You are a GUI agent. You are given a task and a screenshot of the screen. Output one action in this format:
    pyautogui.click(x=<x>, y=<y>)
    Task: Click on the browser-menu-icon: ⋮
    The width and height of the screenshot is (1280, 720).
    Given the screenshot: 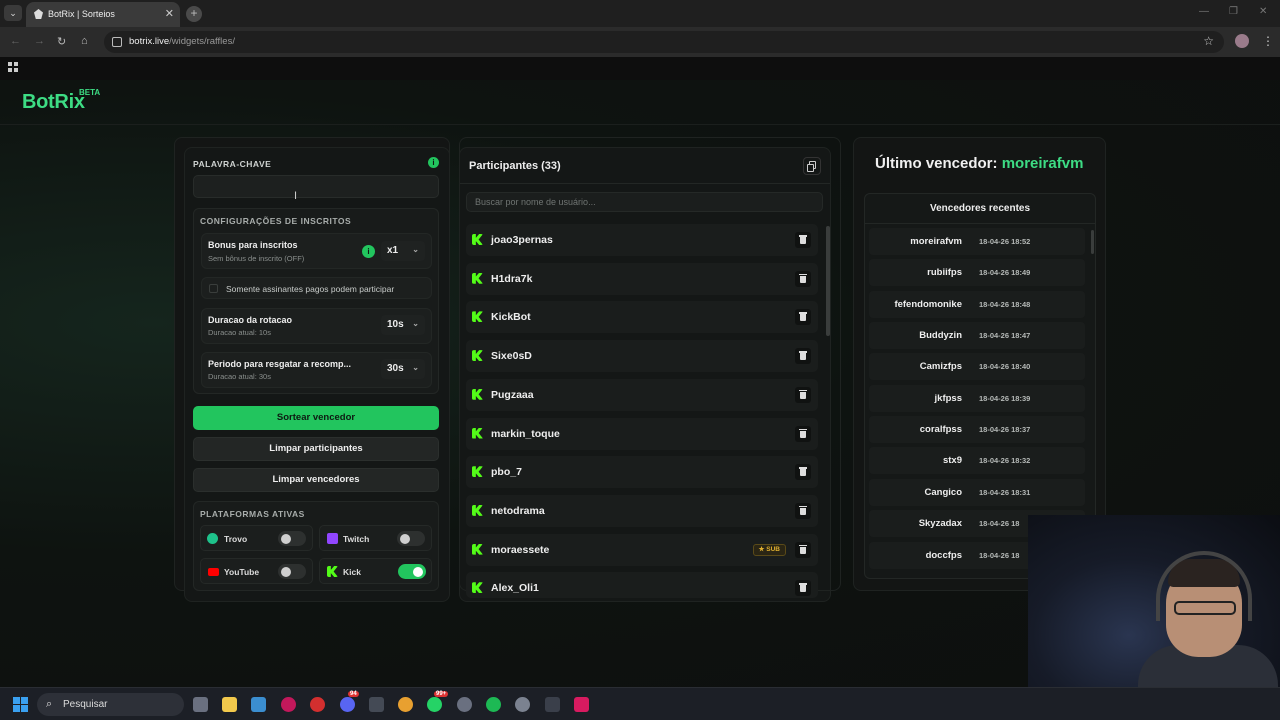 What is the action you would take?
    pyautogui.click(x=1268, y=41)
    